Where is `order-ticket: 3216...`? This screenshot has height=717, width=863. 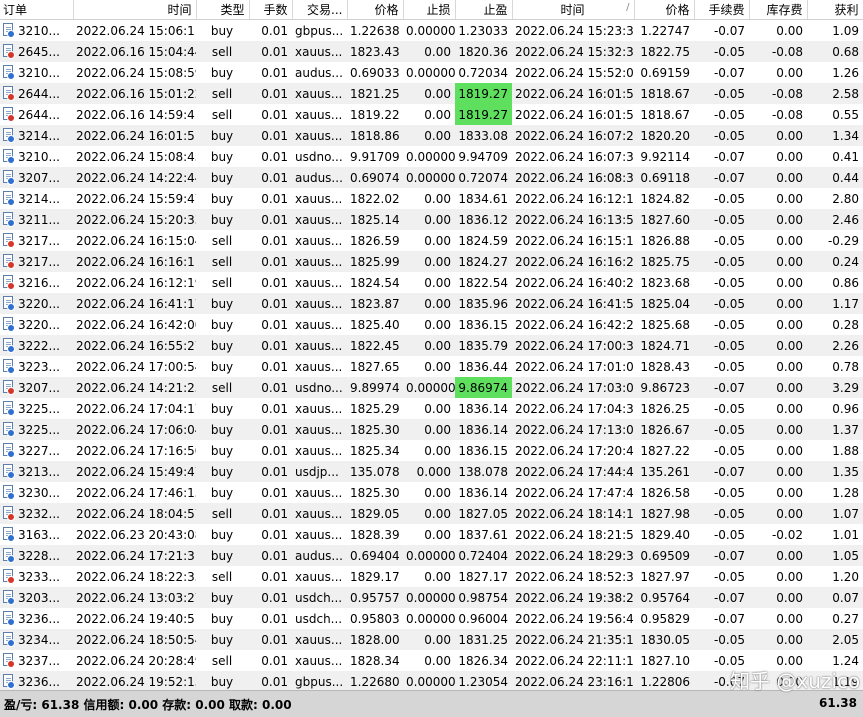
order-ticket: 3216... is located at coordinates (36, 282).